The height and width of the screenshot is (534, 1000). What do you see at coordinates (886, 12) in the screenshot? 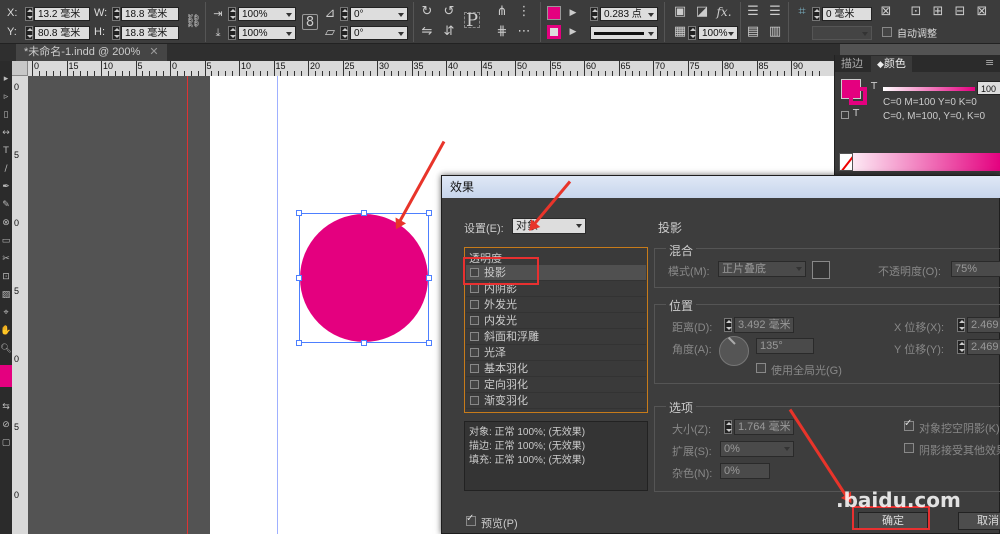
I see `fill-frame-icon: ⊠` at bounding box center [886, 12].